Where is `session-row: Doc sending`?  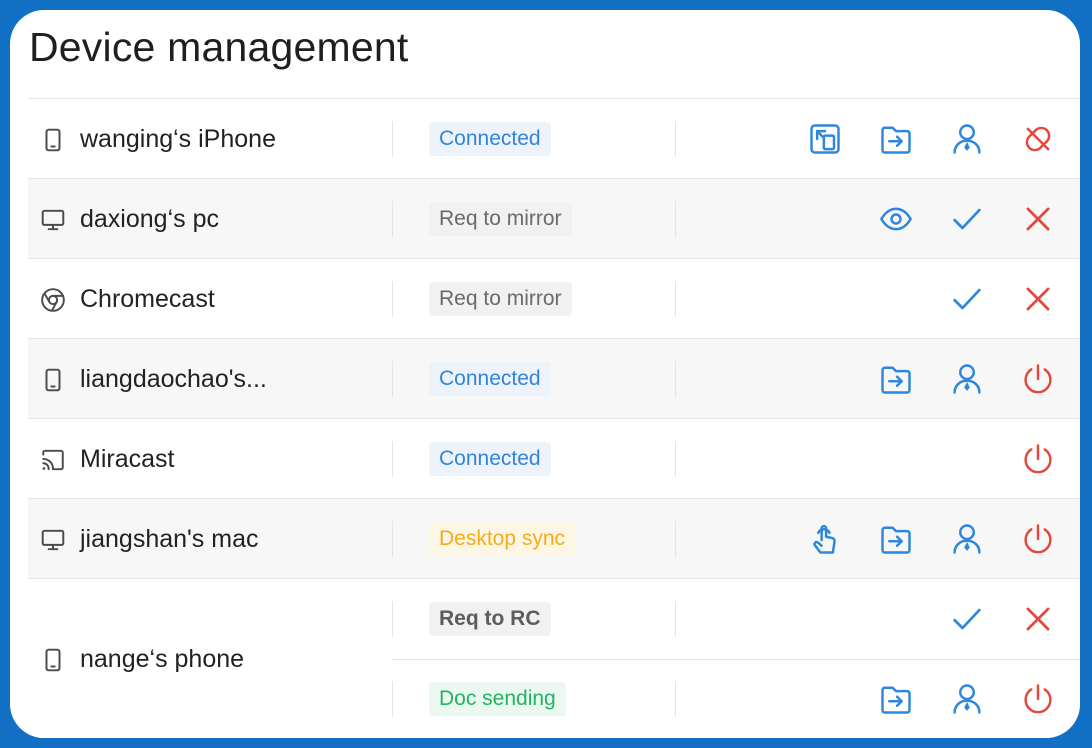
session-row: Doc sending is located at coordinates (554, 698).